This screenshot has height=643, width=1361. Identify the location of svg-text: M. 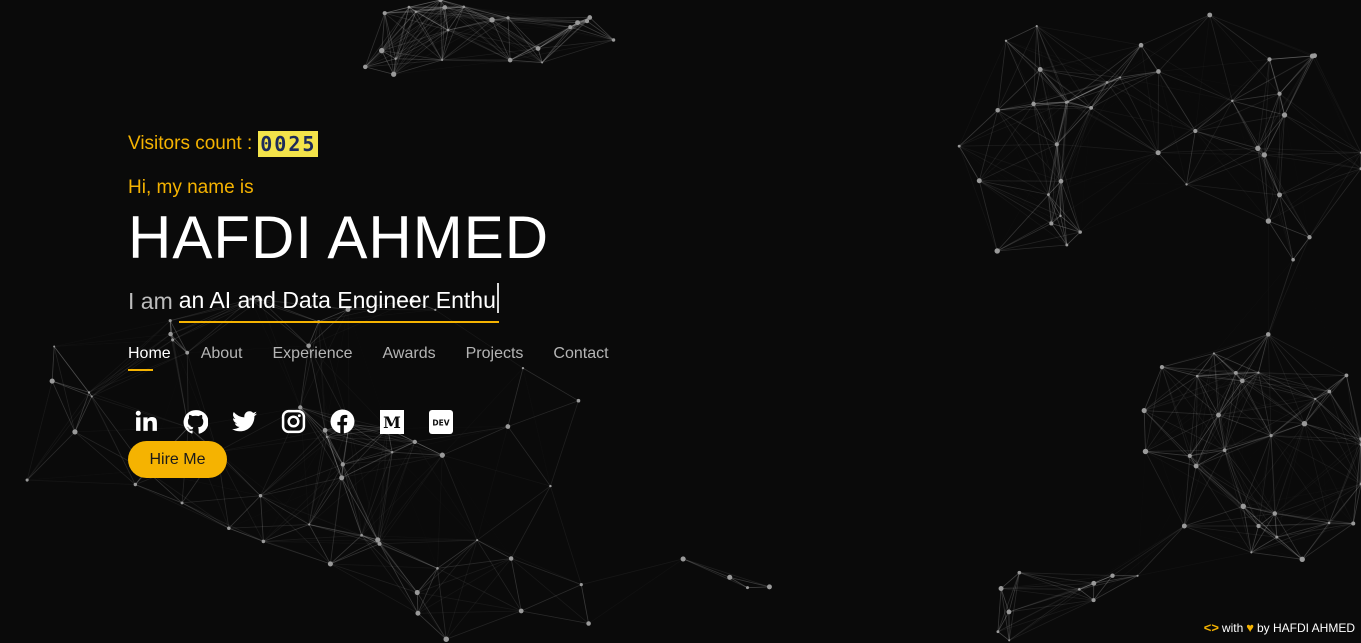
(392, 422).